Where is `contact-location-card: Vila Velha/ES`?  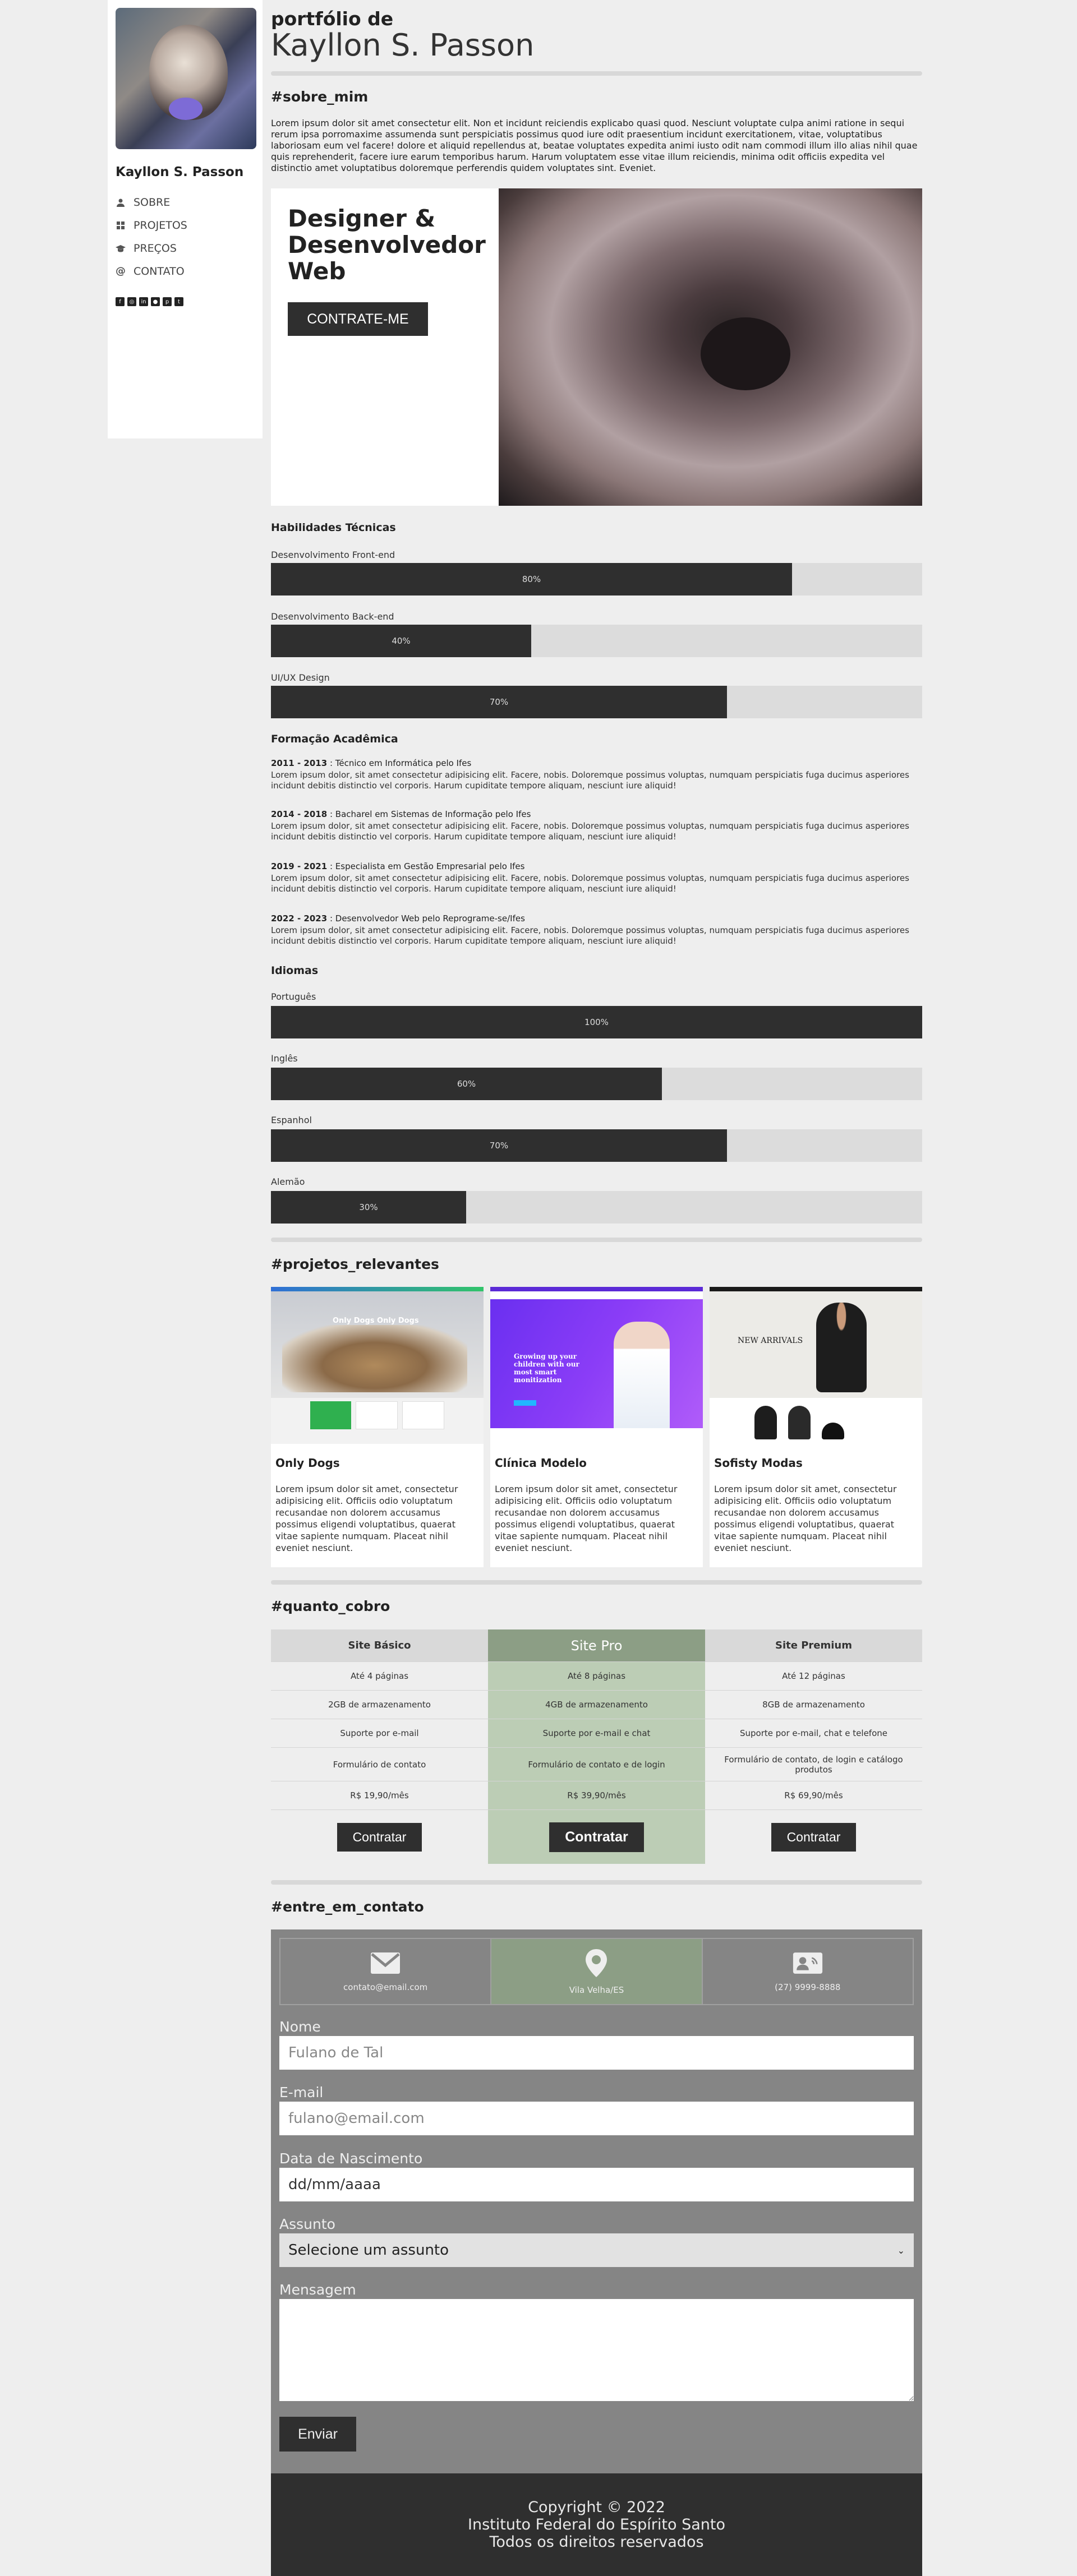
contact-location-card: Vila Velha/ES is located at coordinates (597, 1971).